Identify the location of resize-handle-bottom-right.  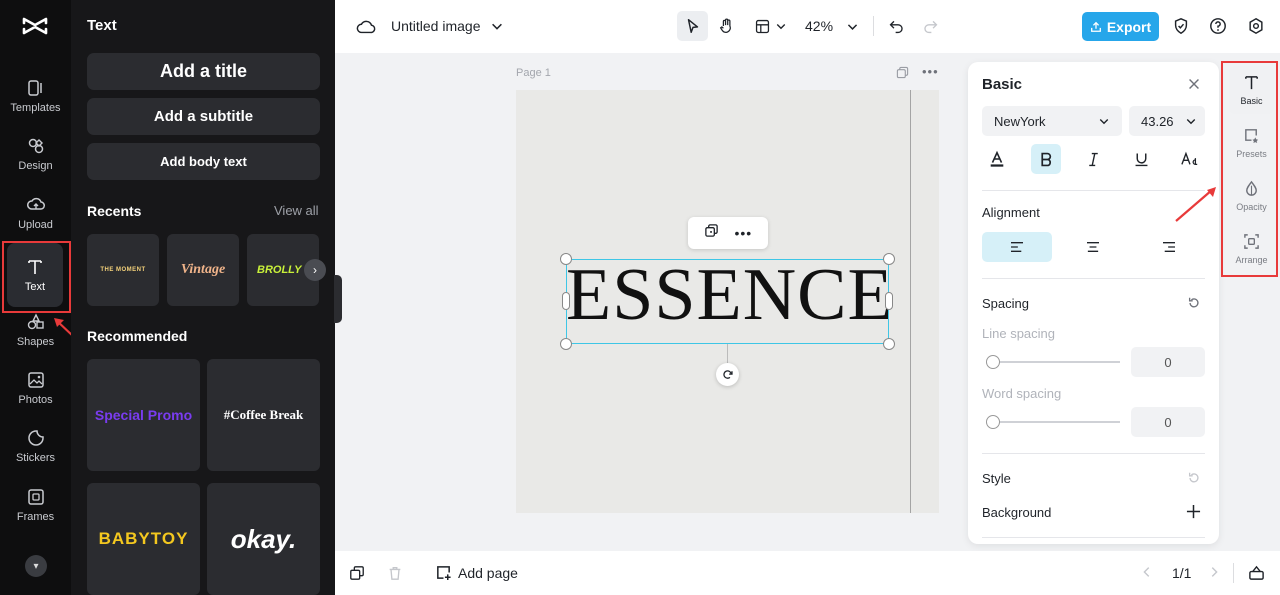
(889, 344).